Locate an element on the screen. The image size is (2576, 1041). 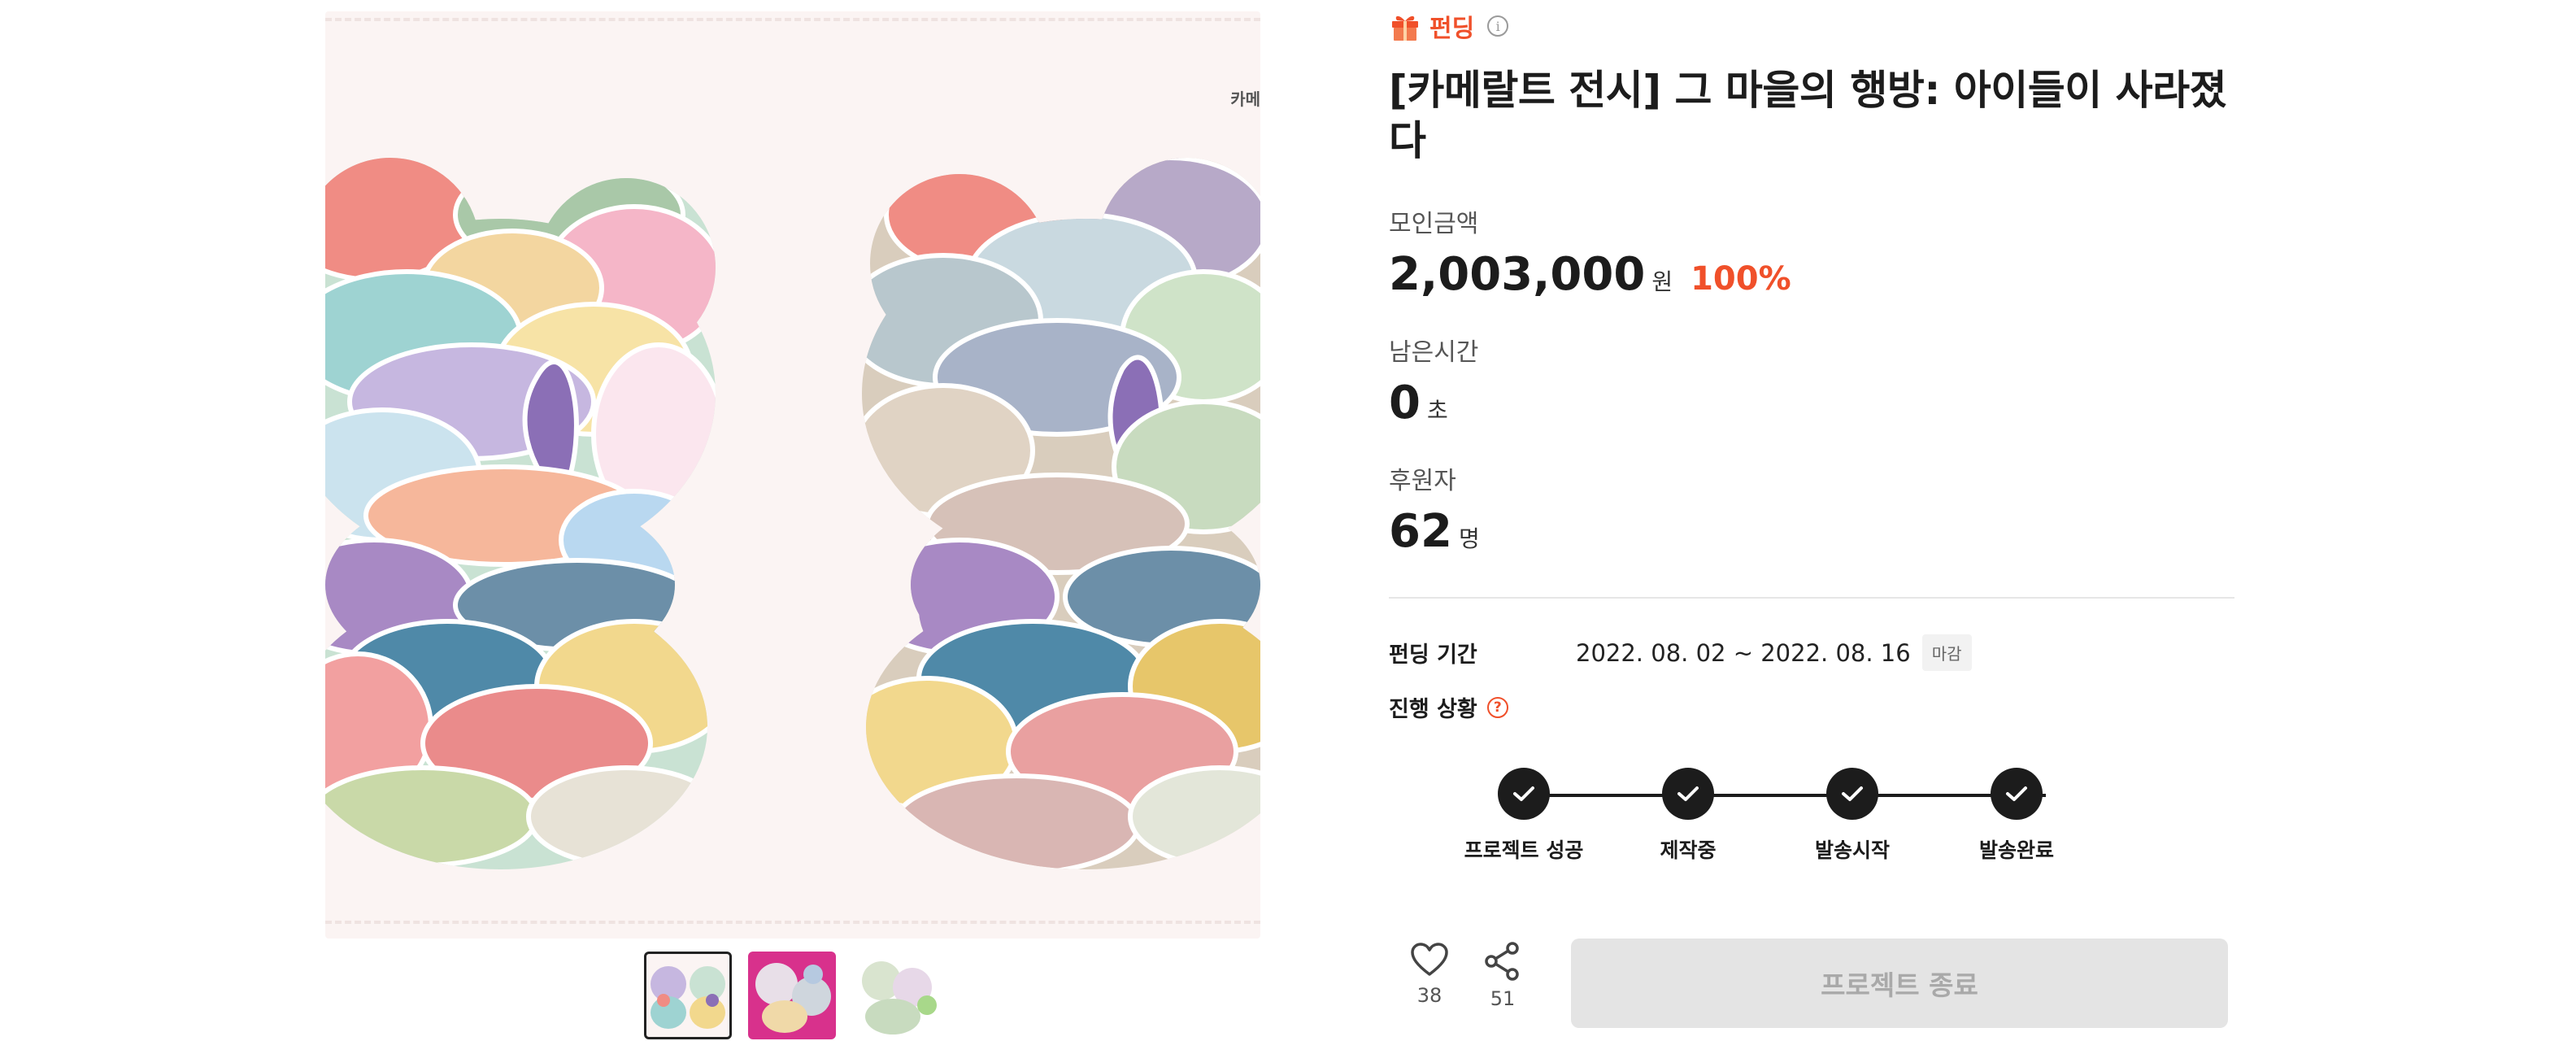
help-icon: ? is located at coordinates (1497, 707).